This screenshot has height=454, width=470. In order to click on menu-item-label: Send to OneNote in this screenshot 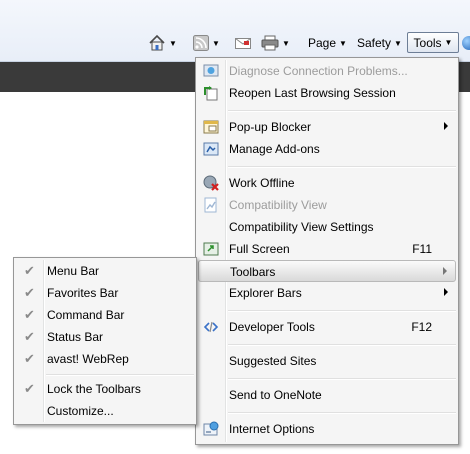, I will do `click(275, 395)`.